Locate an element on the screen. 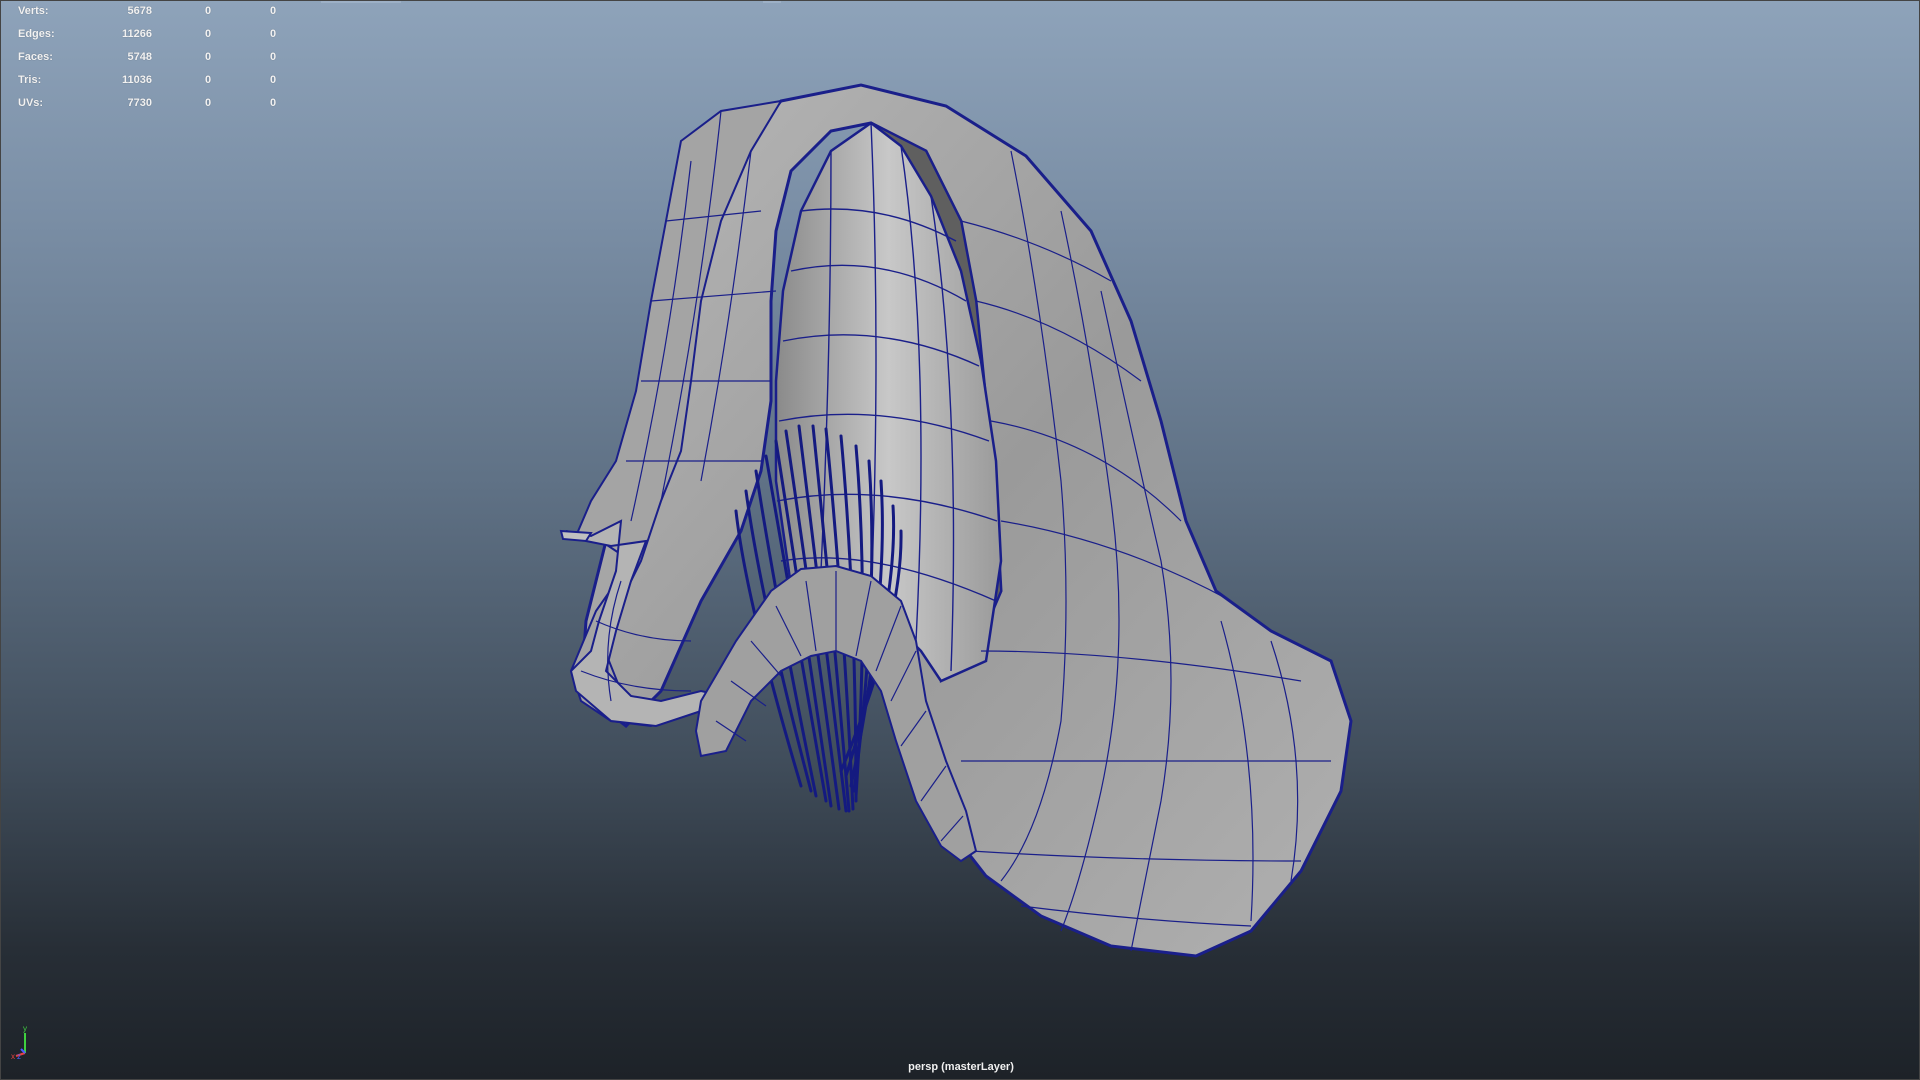 This screenshot has width=1920, height=1080. hud-label: Edges: is located at coordinates (36, 34).